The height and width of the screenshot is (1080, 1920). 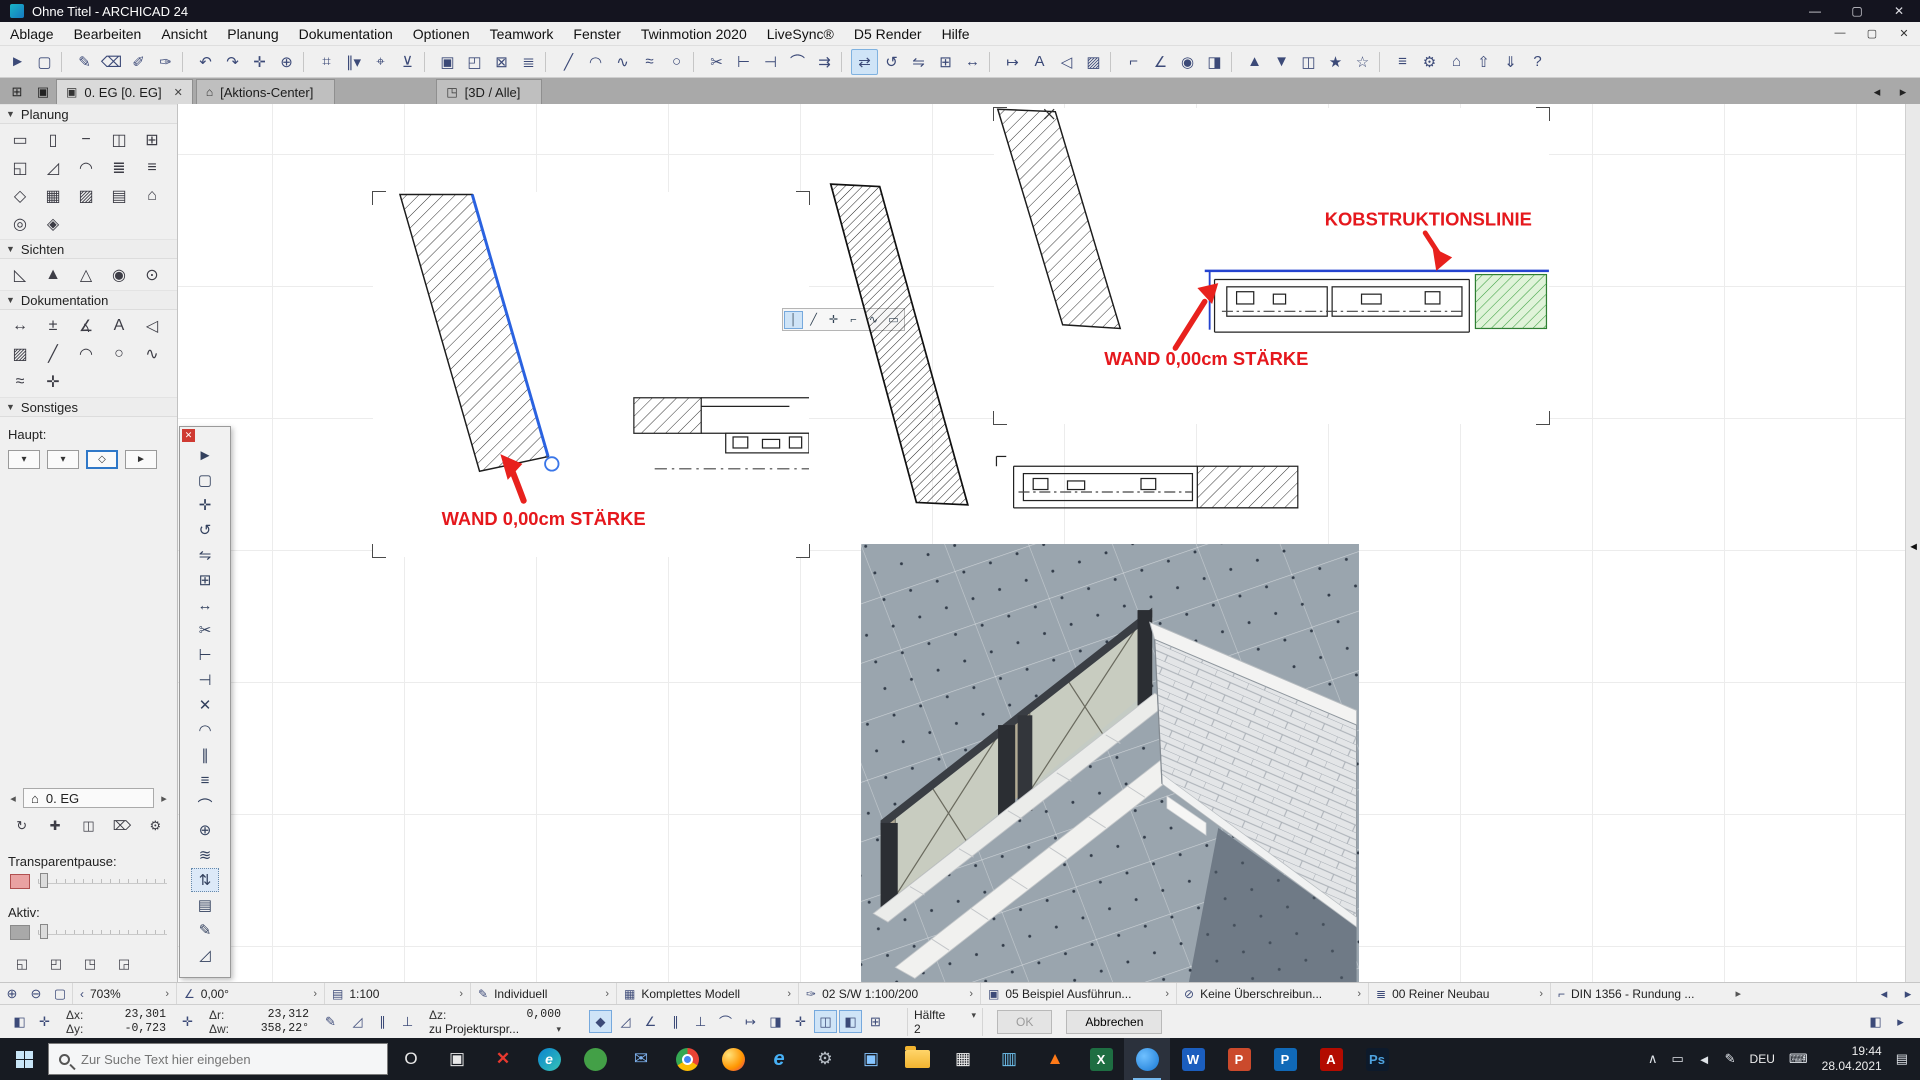 I want to click on settings-icon: ⚙, so click(x=1429, y=62).